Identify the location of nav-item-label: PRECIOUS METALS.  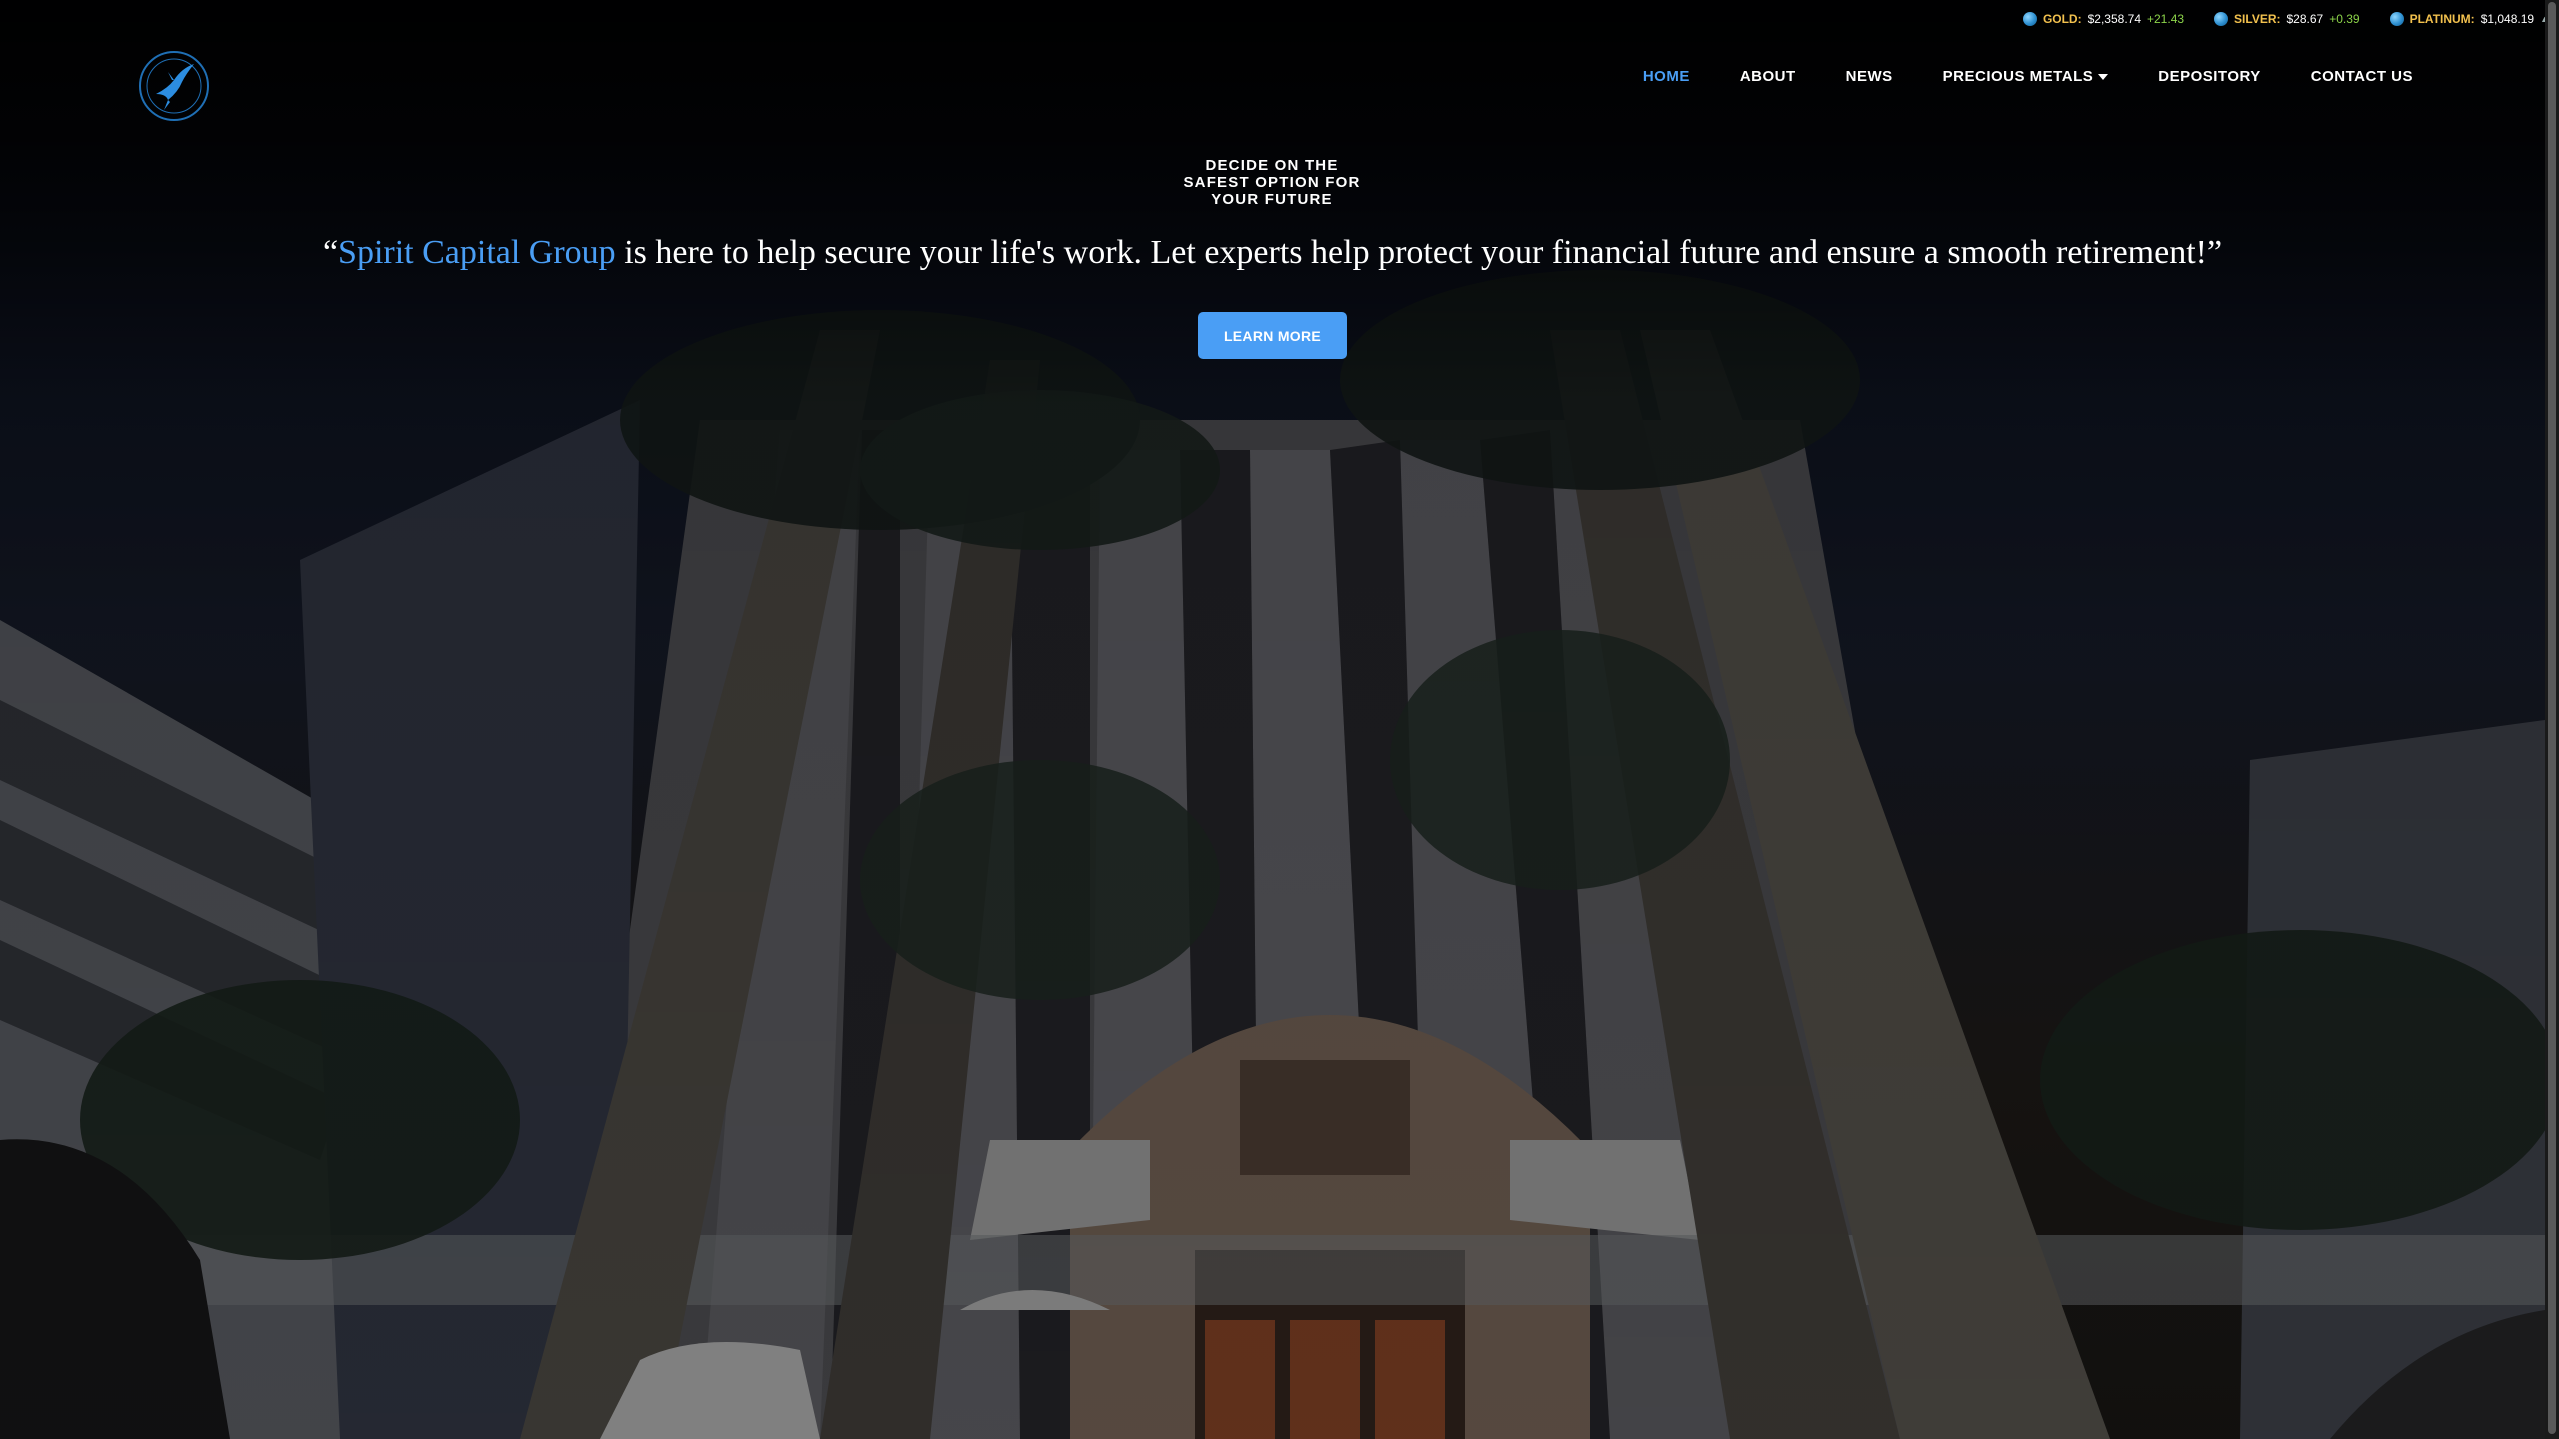
(2018, 76).